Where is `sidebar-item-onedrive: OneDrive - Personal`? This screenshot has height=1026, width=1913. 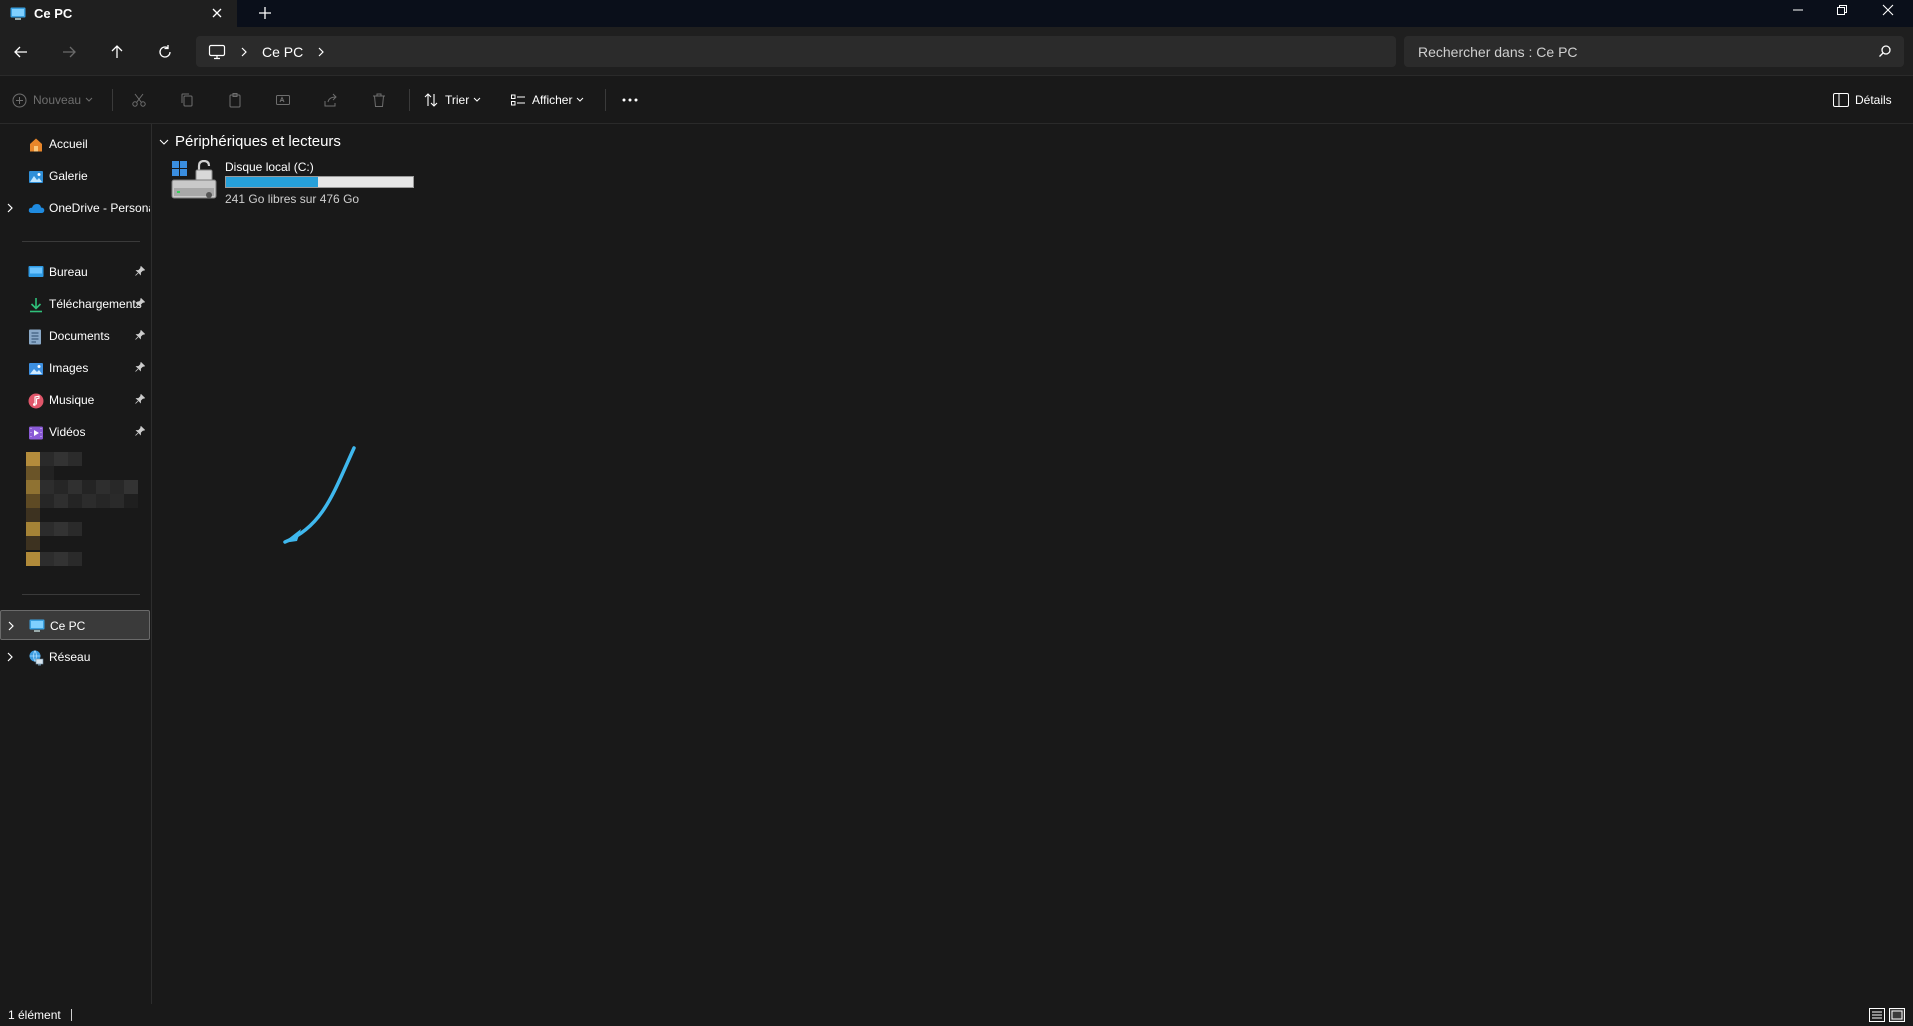 sidebar-item-onedrive: OneDrive - Personal is located at coordinates (75, 208).